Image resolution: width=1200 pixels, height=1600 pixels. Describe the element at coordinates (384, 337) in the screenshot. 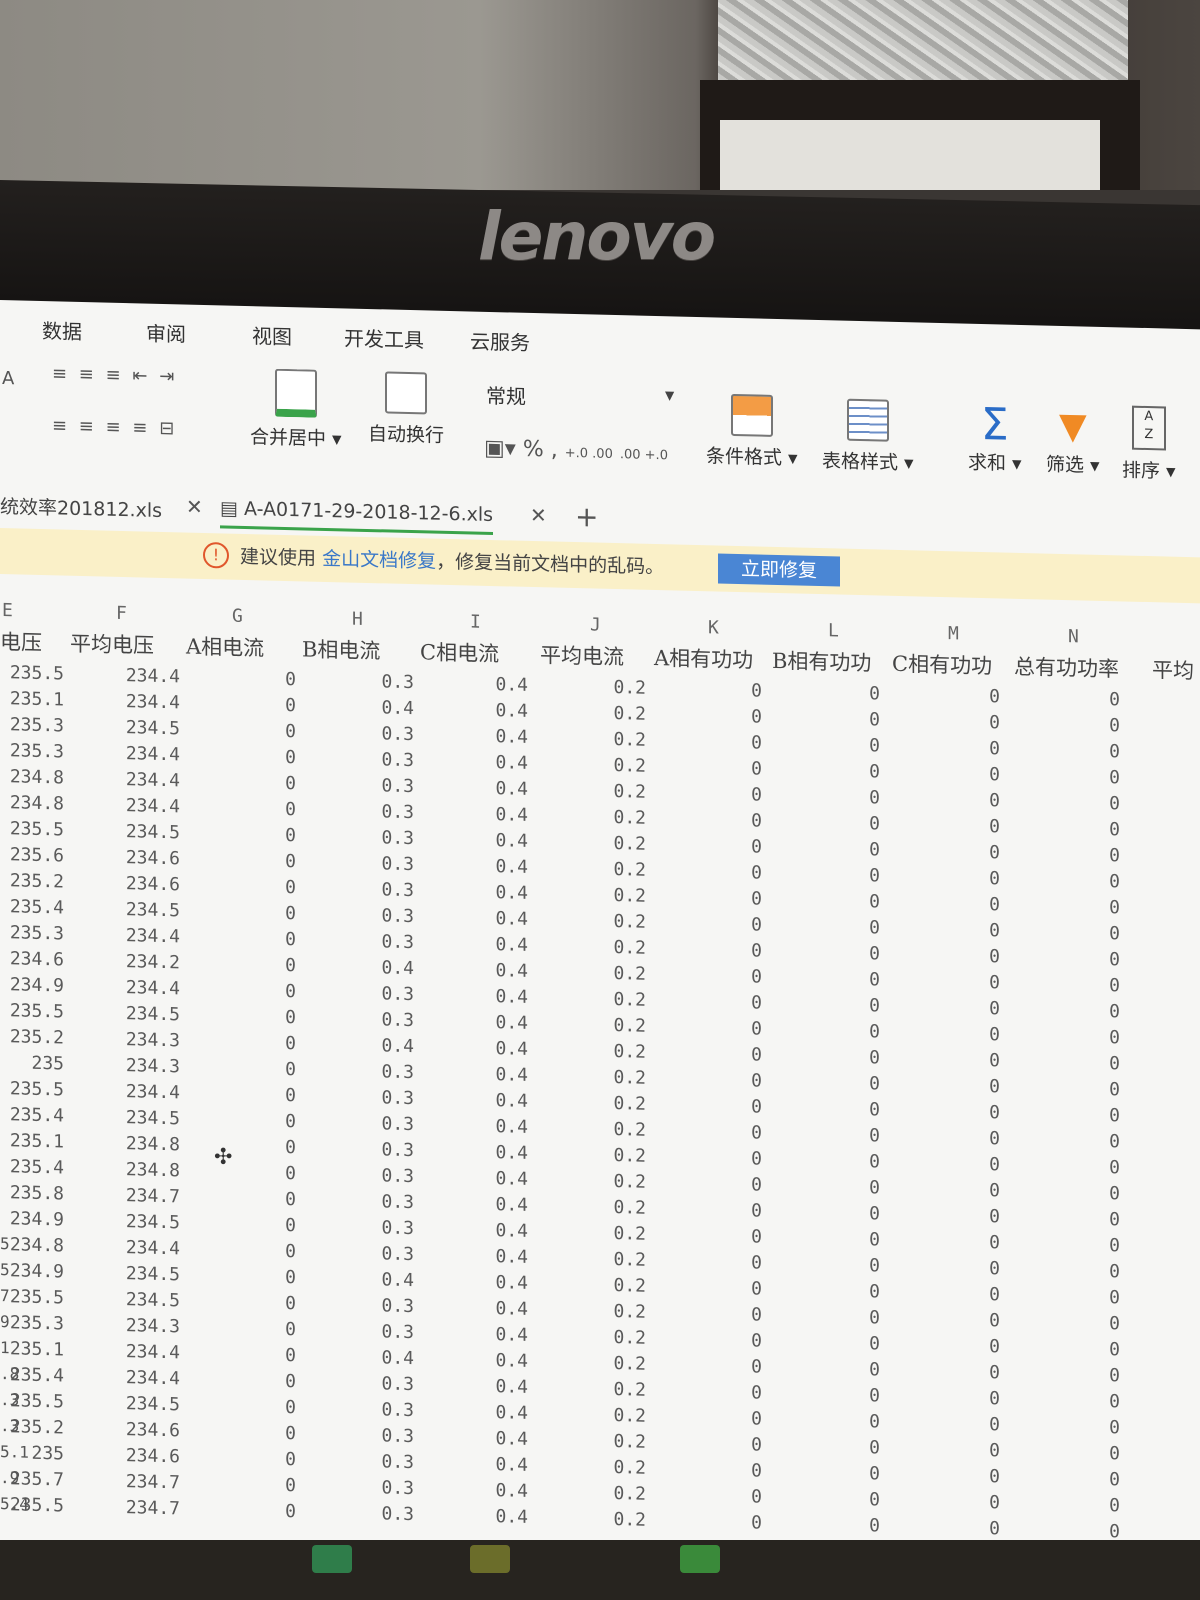

I see `menu-developer-tools: 开发工具` at that location.